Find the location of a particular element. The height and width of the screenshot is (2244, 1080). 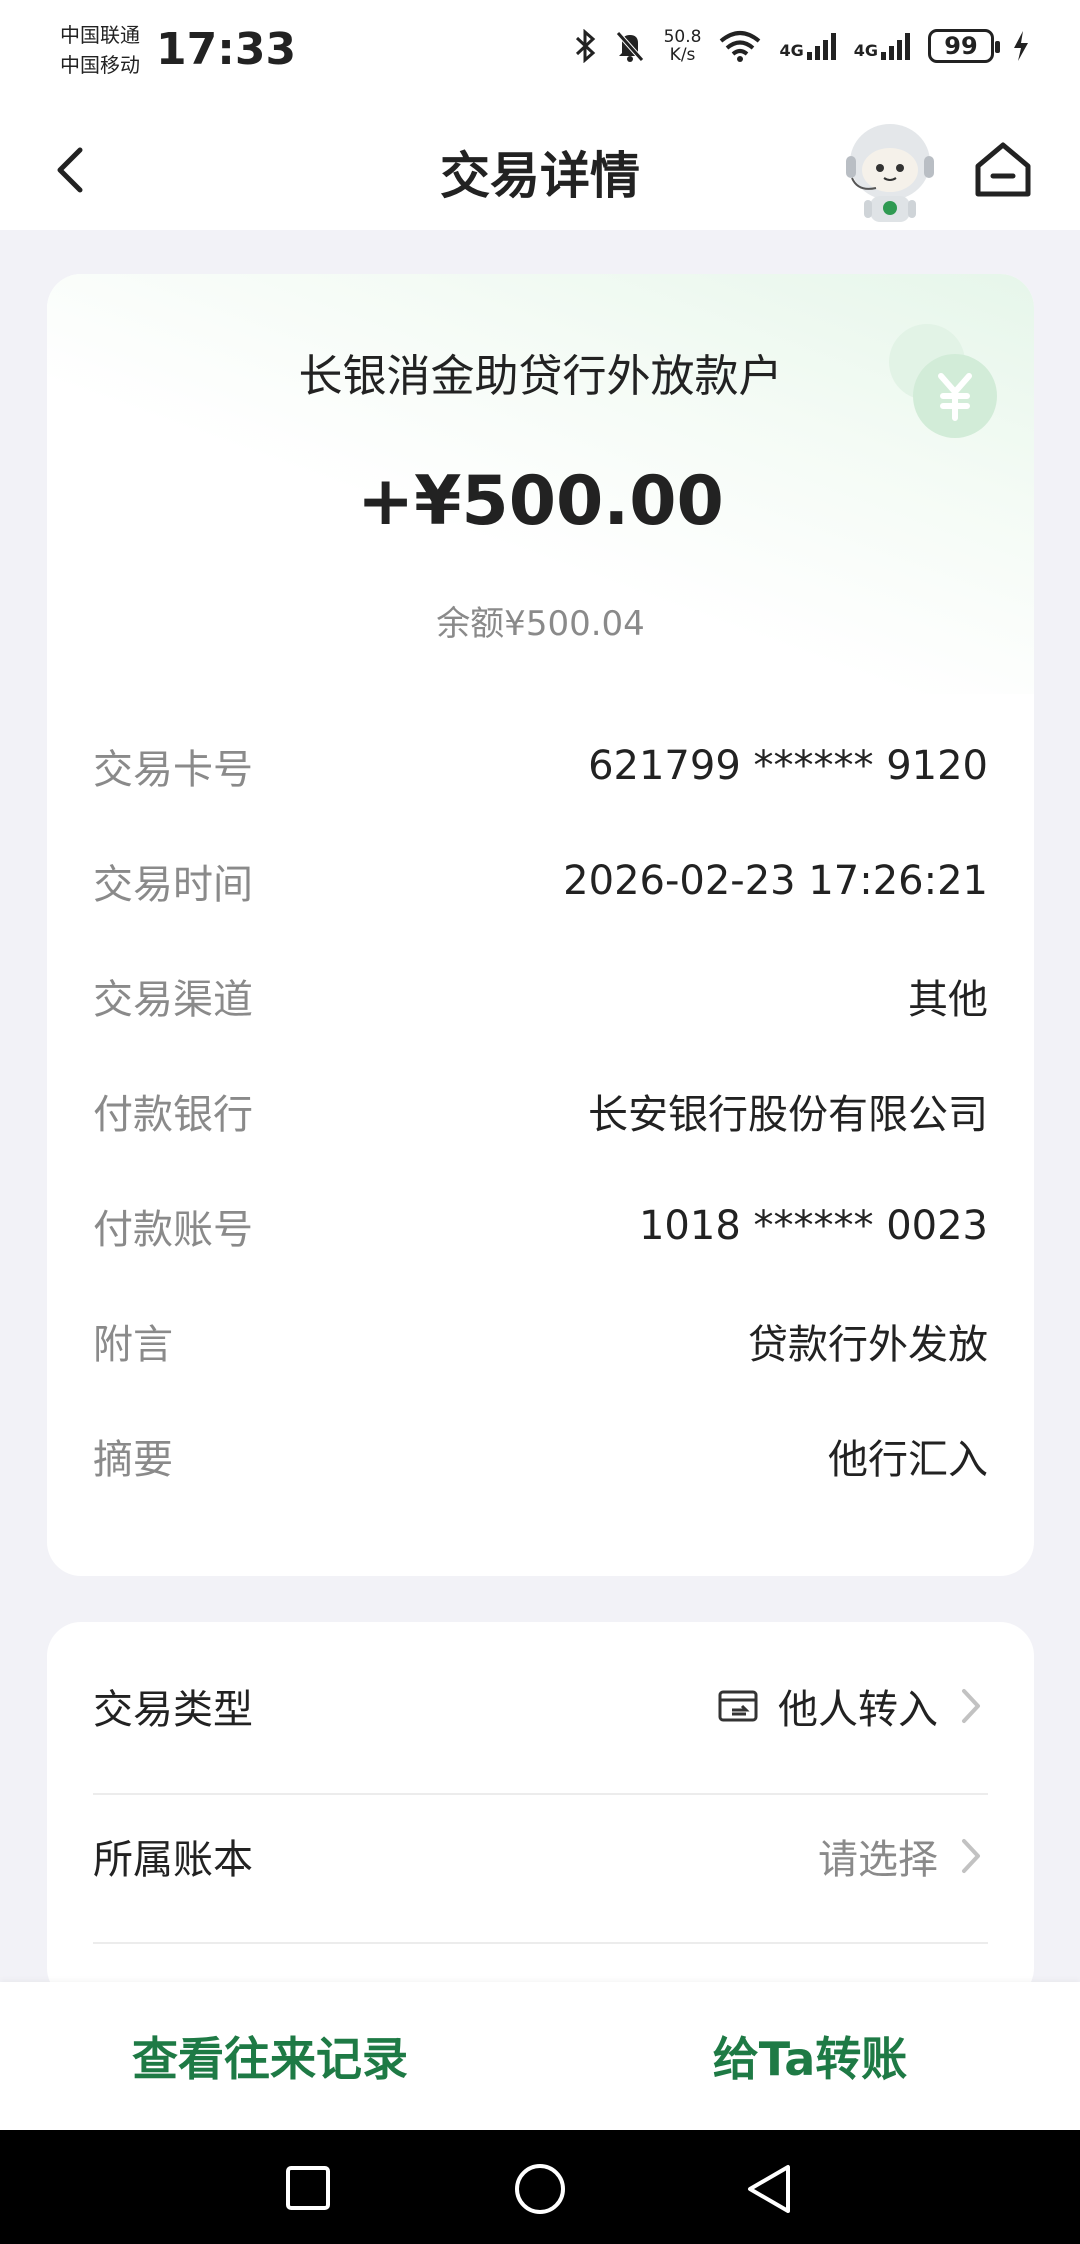

detail-label: 付款银行 is located at coordinates (173, 1115).